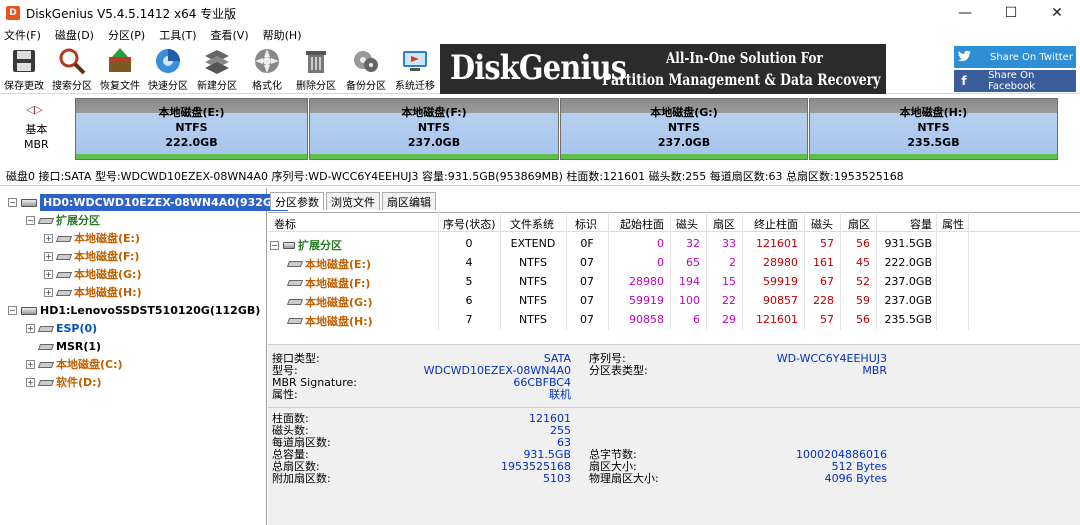 The width and height of the screenshot is (1080, 525). What do you see at coordinates (646, 319) in the screenshot?
I see `cell-start-cyl: 90858` at bounding box center [646, 319].